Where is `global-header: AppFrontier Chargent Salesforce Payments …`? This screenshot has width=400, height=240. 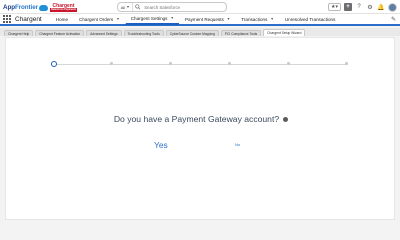 global-header: AppFrontier Chargent Salesforce Payments … is located at coordinates (200, 7).